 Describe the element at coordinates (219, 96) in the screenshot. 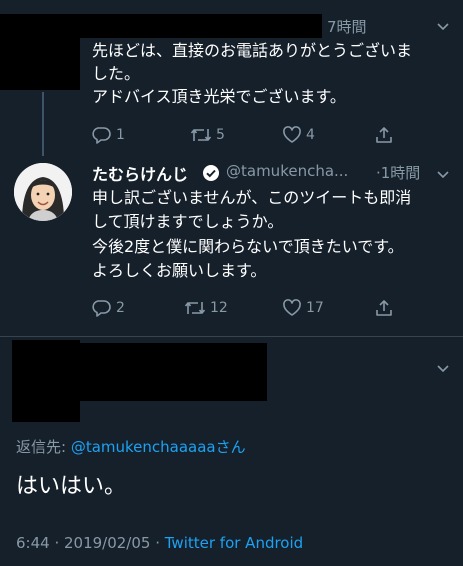

I see `tweet1-line-3: アドバイス頂き光栄でございます。` at that location.